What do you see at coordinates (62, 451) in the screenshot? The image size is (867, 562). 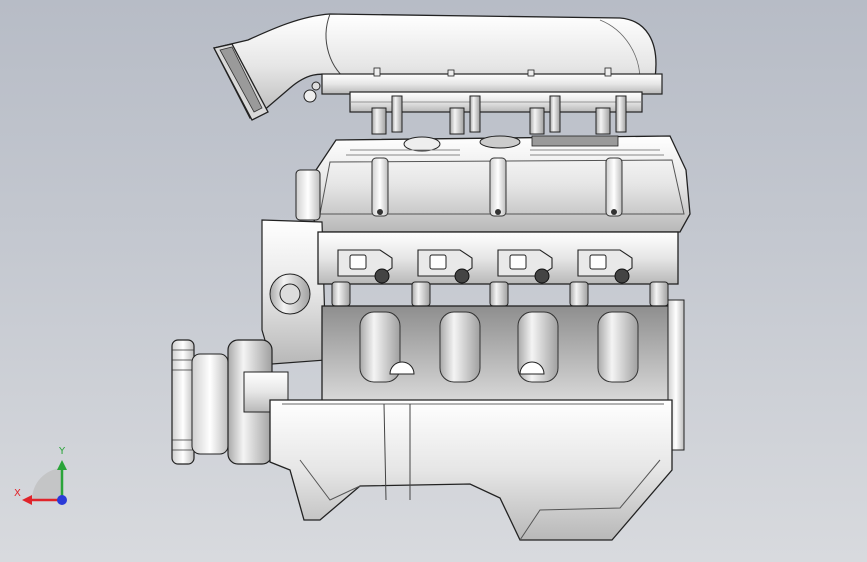 I see `y-axis-label: Y` at bounding box center [62, 451].